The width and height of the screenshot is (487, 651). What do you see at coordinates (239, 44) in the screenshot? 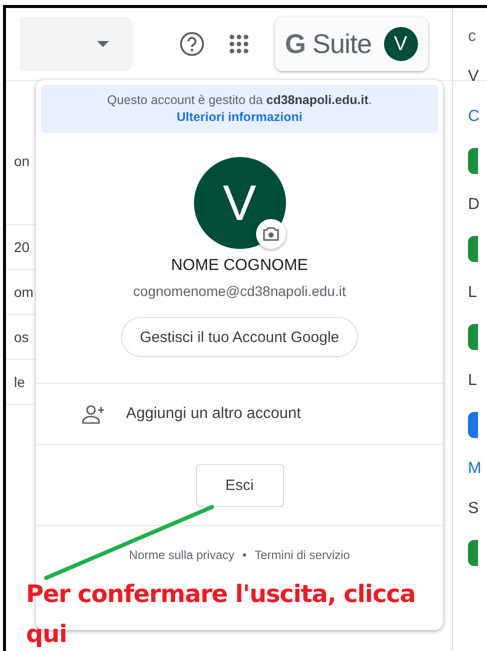
I see `apps-icon` at bounding box center [239, 44].